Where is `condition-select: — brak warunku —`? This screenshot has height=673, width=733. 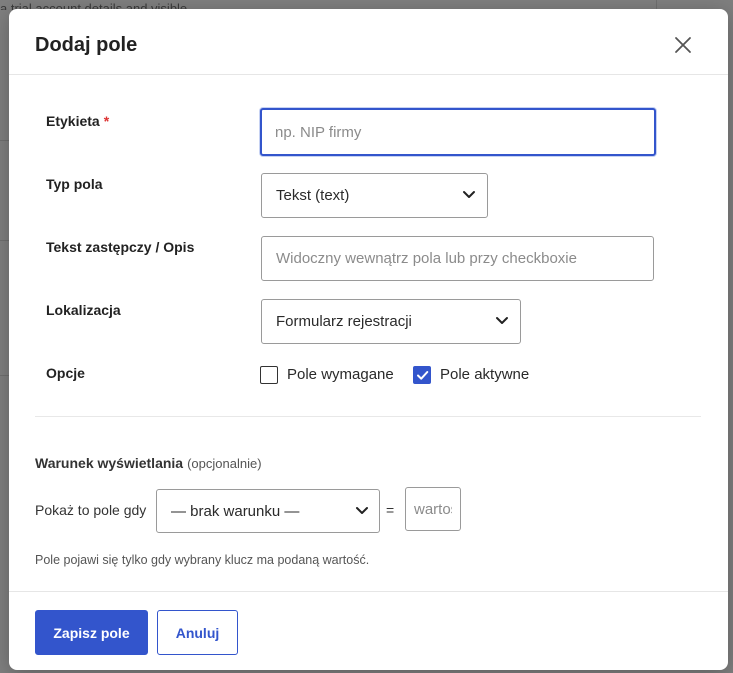 condition-select: — brak warunku — is located at coordinates (268, 511).